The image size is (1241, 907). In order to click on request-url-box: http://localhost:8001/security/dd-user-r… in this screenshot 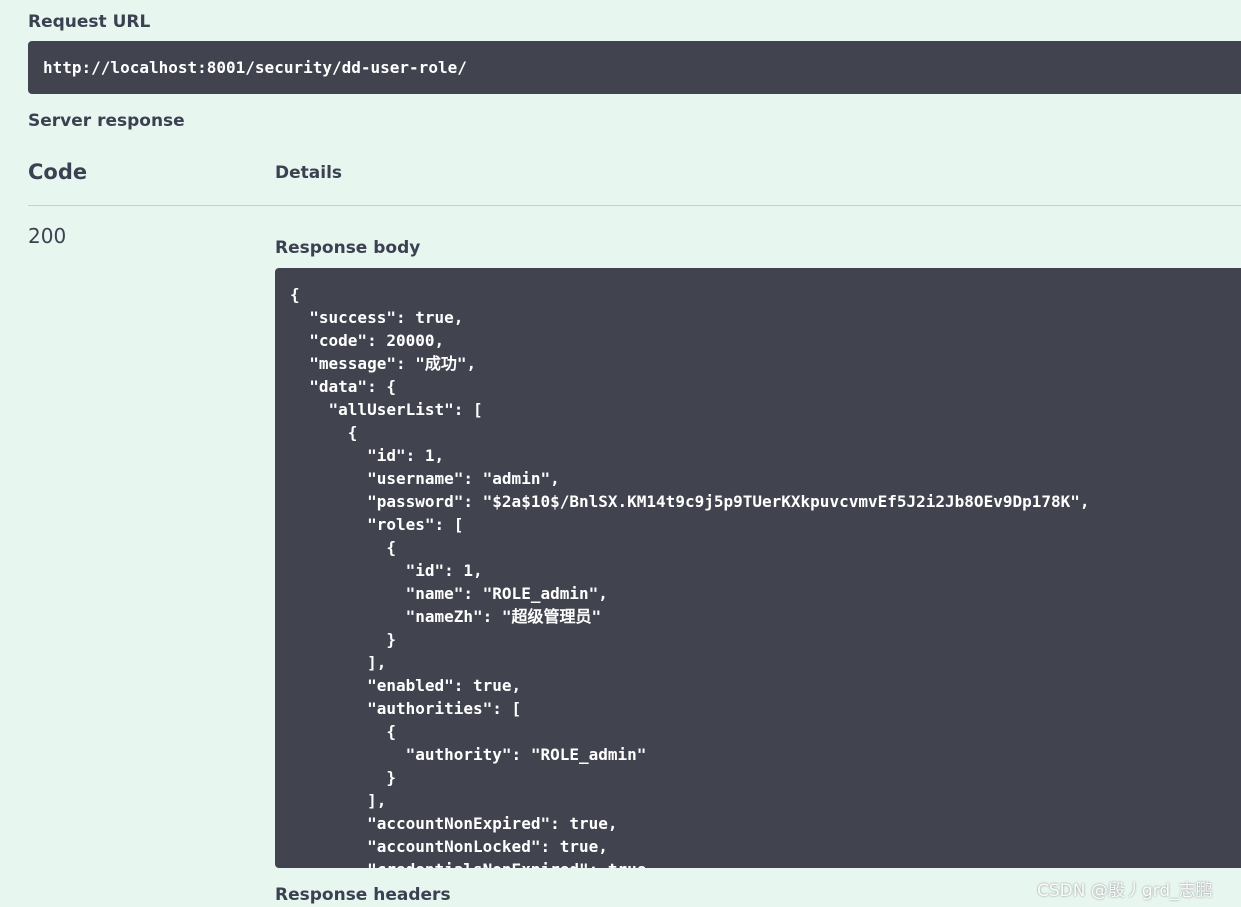, I will do `click(634, 67)`.